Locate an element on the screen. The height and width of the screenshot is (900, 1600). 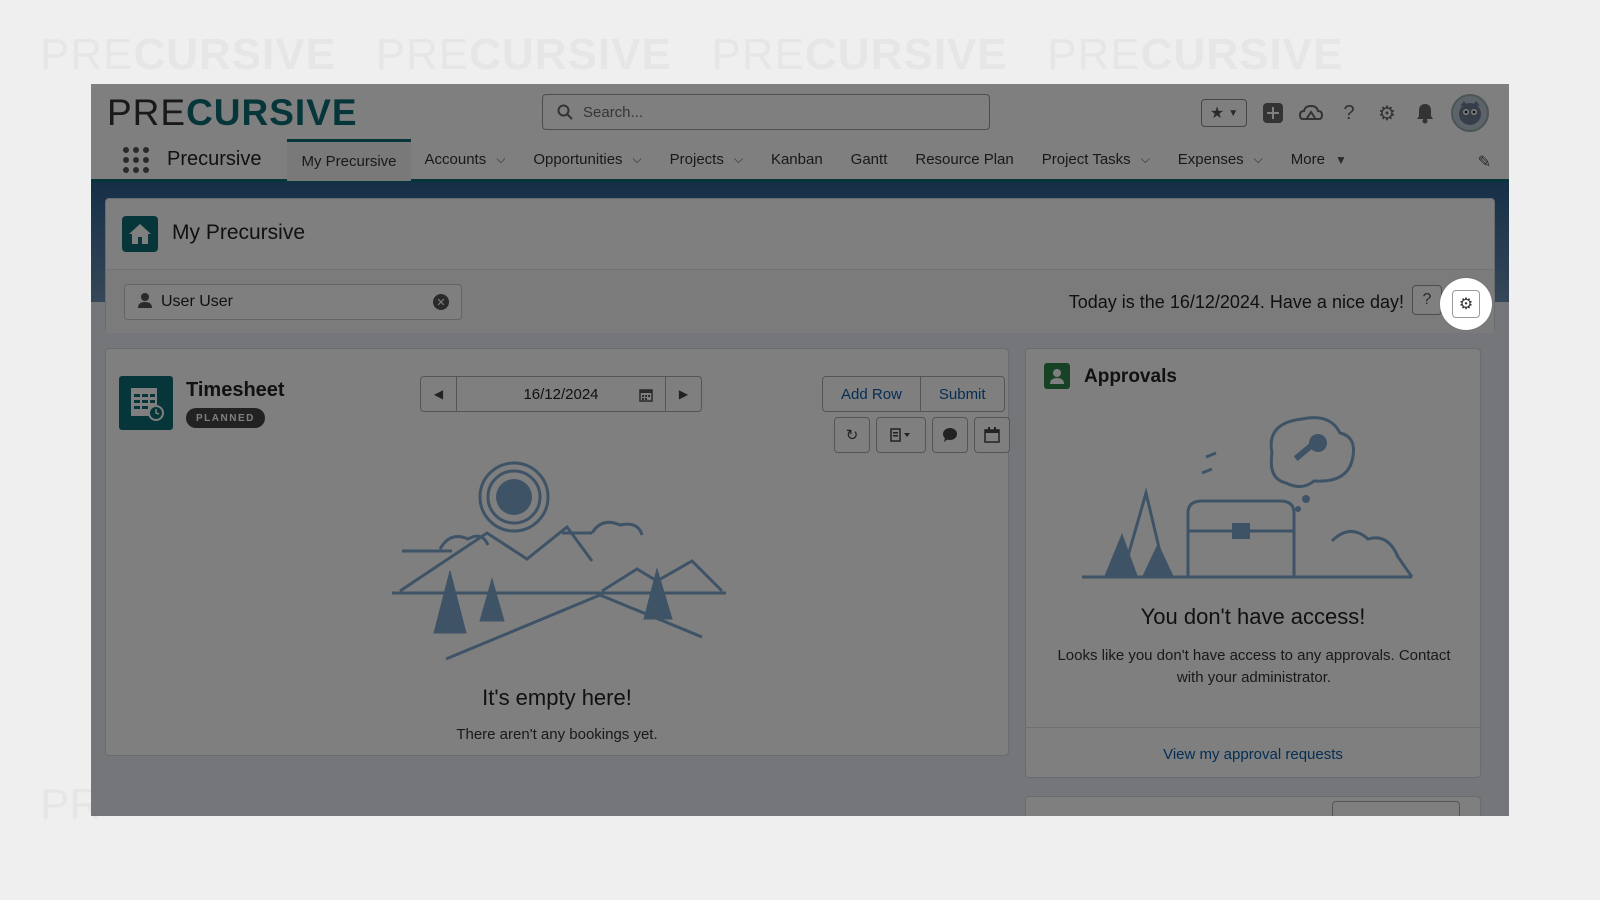
trailhead-icon is located at coordinates (1311, 113).